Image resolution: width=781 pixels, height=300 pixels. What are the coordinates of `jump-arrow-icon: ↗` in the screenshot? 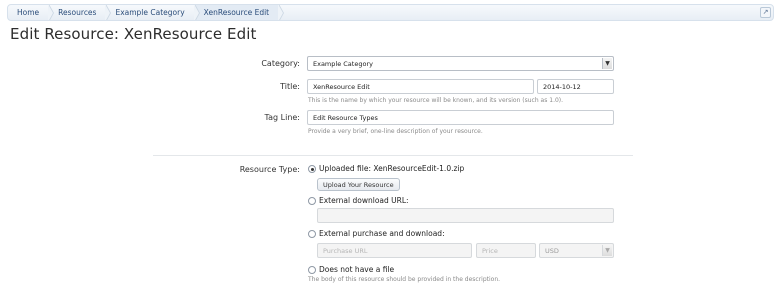 It's located at (765, 12).